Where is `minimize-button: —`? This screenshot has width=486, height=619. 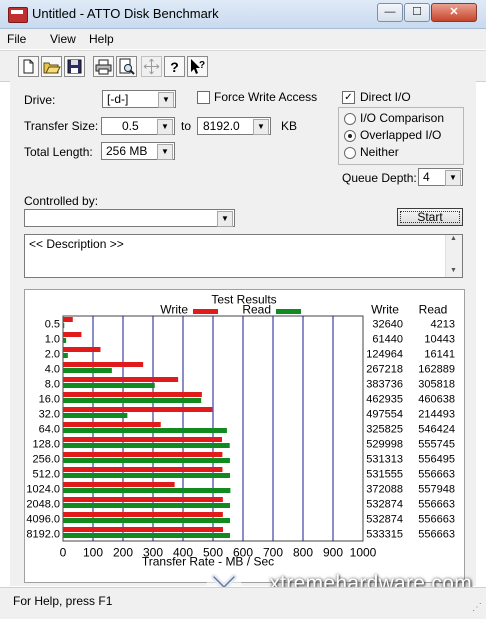 minimize-button: — is located at coordinates (390, 12).